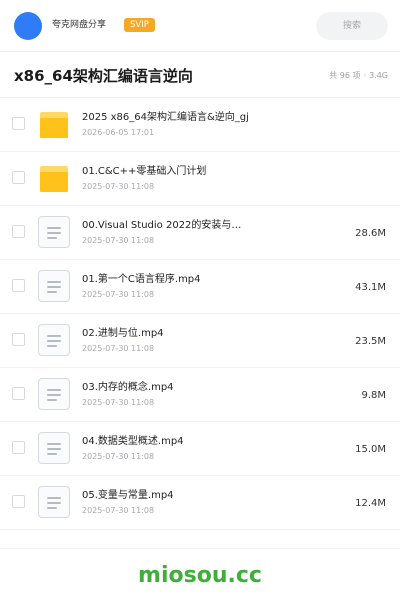  Describe the element at coordinates (139, 25) in the screenshot. I see `svip-badge: SVIP` at that location.